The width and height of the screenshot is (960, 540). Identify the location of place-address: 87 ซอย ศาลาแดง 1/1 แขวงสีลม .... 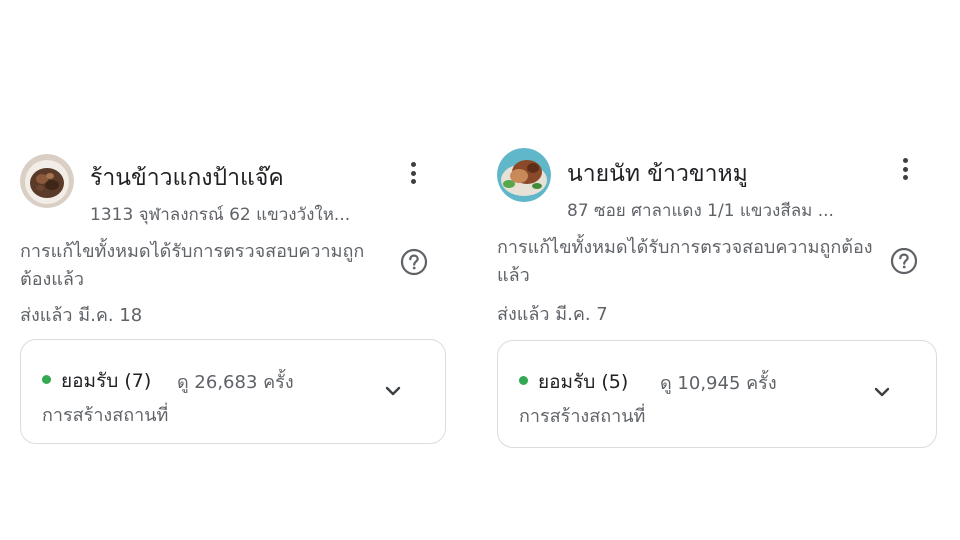
(700, 211).